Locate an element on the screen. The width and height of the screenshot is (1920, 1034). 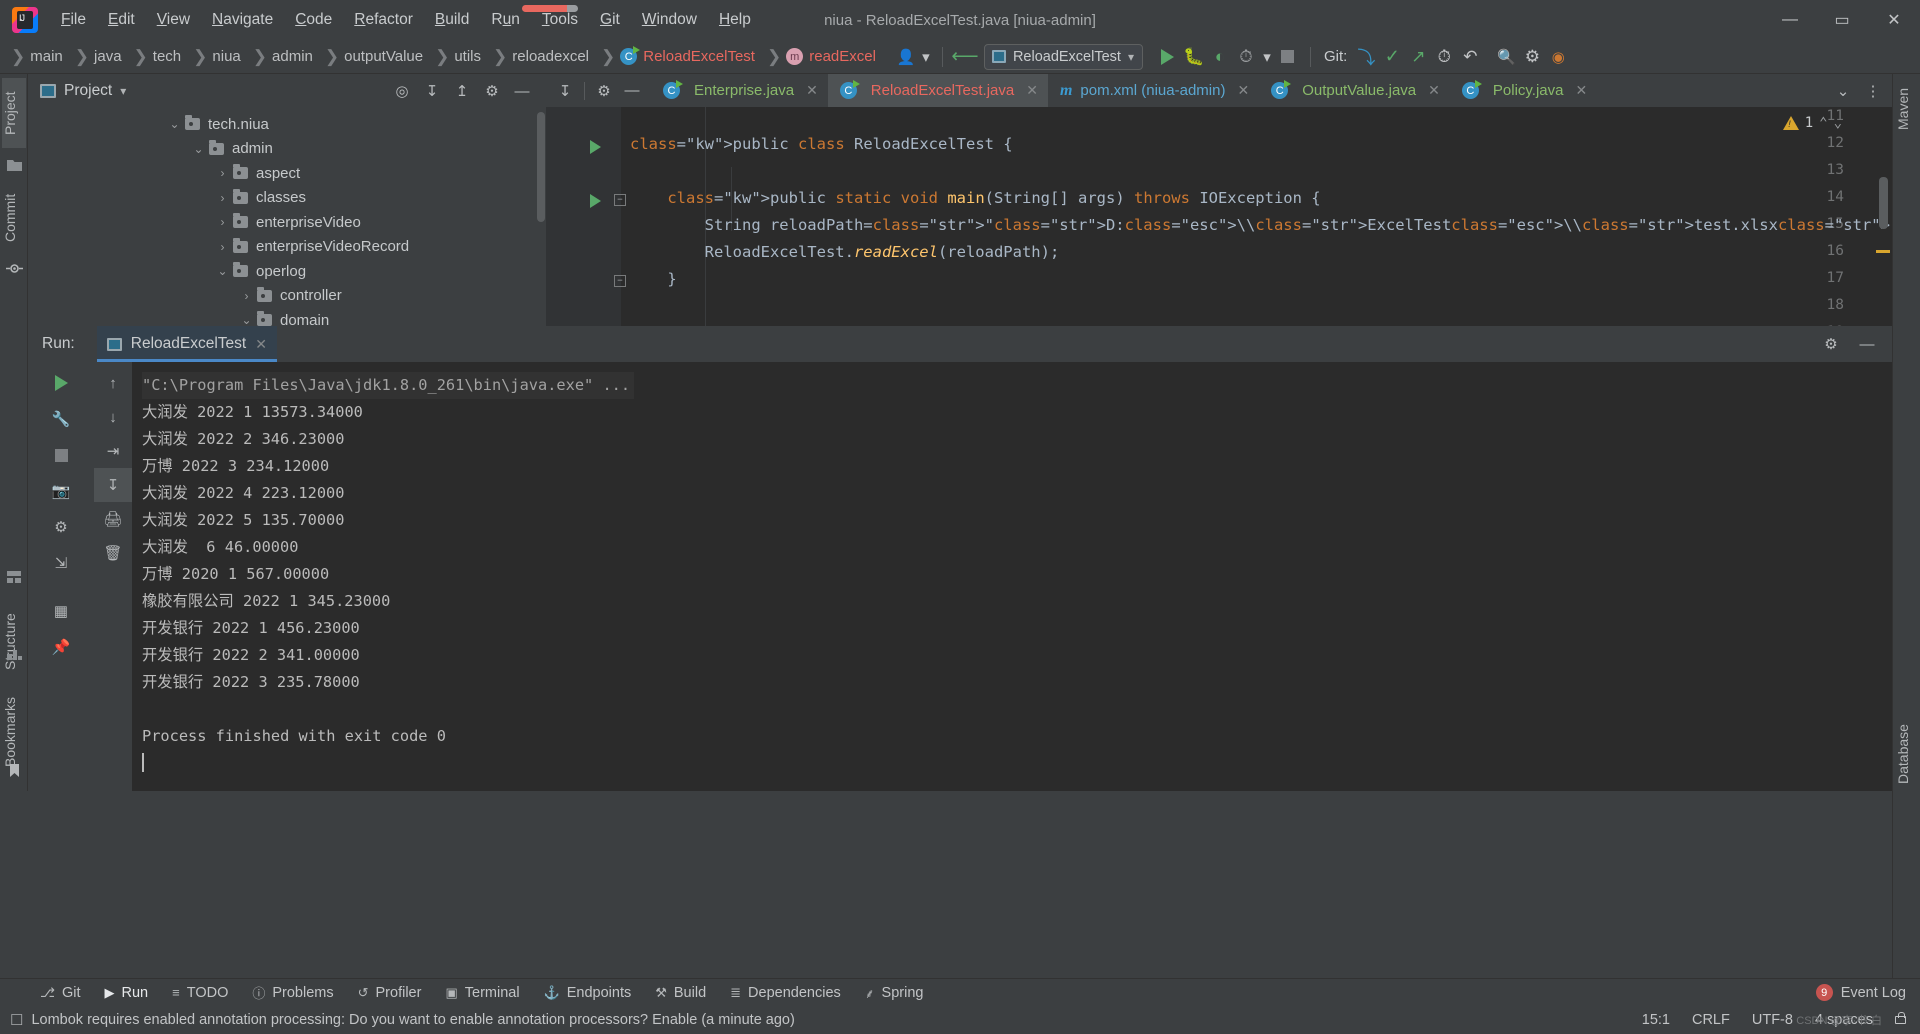
run-toolbar-left: 🔧 📷 ⚙ ⇲ ▦ 📌 is located at coordinates (61, 576).